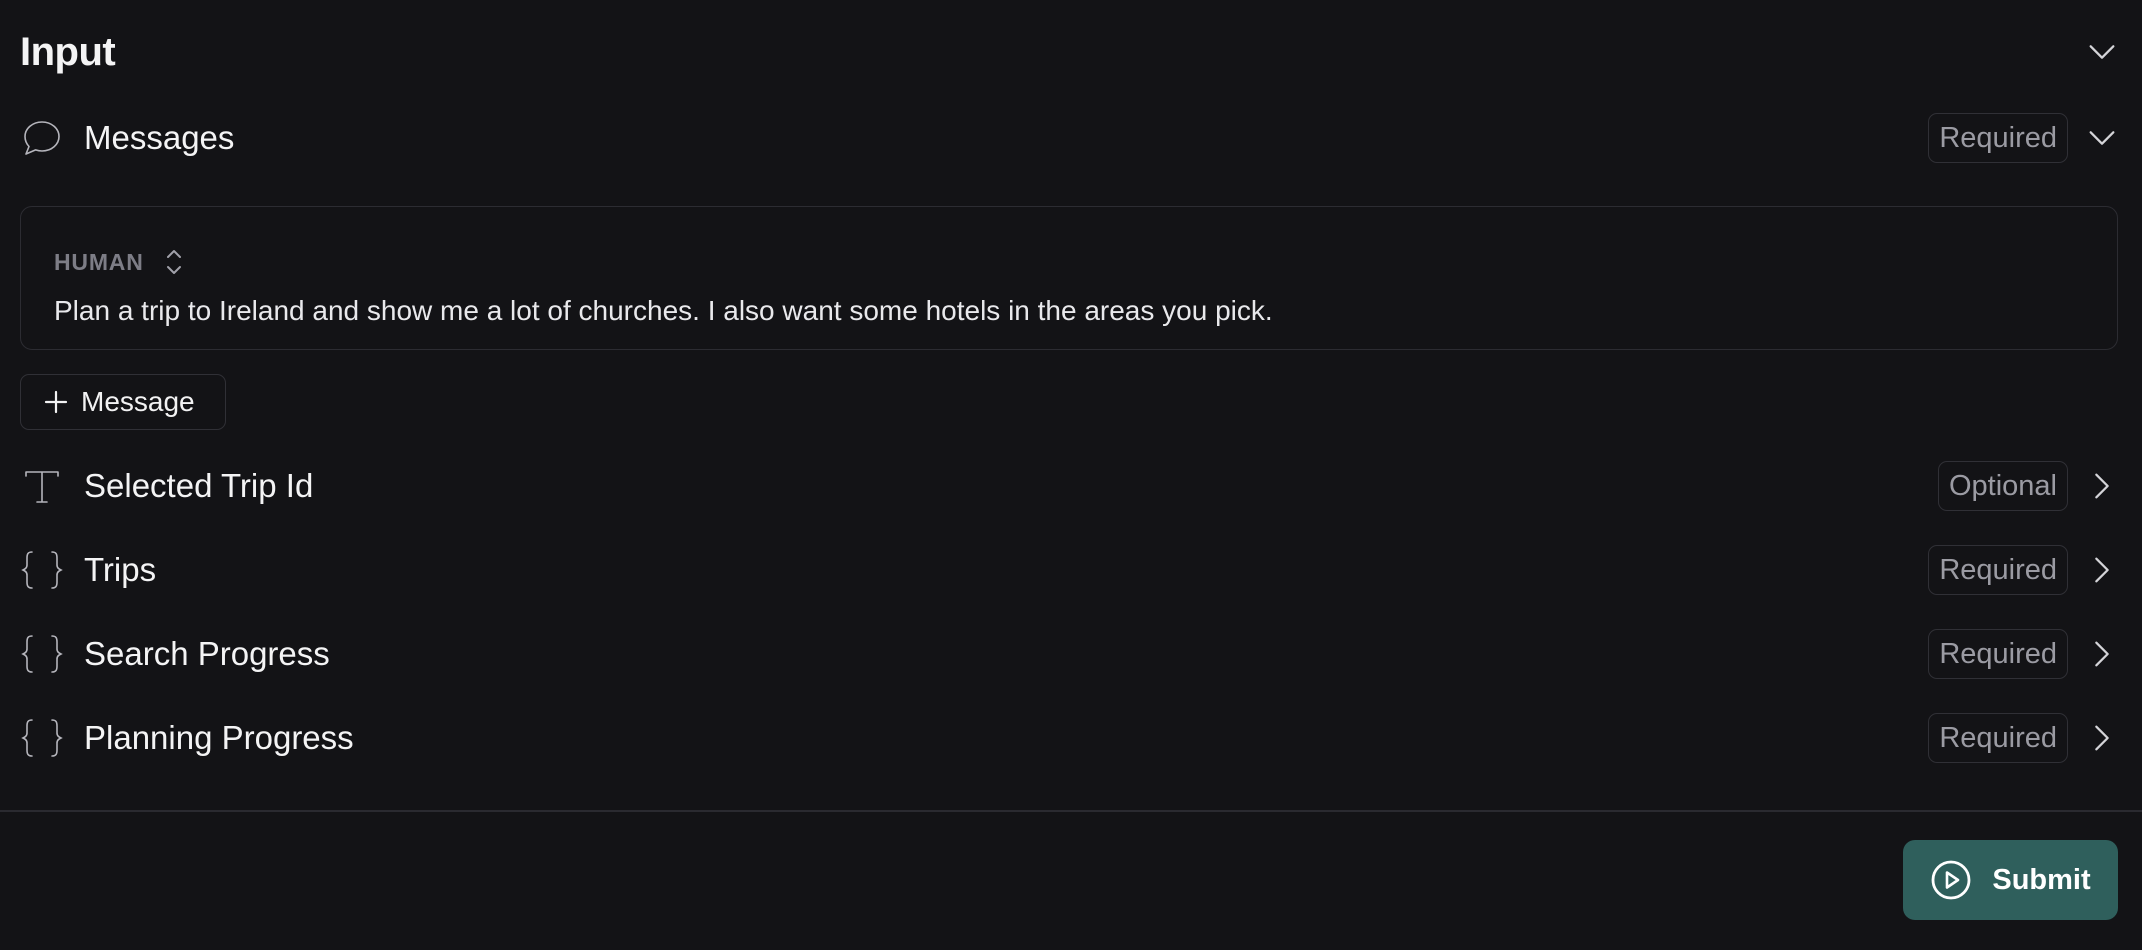 The width and height of the screenshot is (2142, 950). Describe the element at coordinates (43, 486) in the screenshot. I see `text-type-icon` at that location.